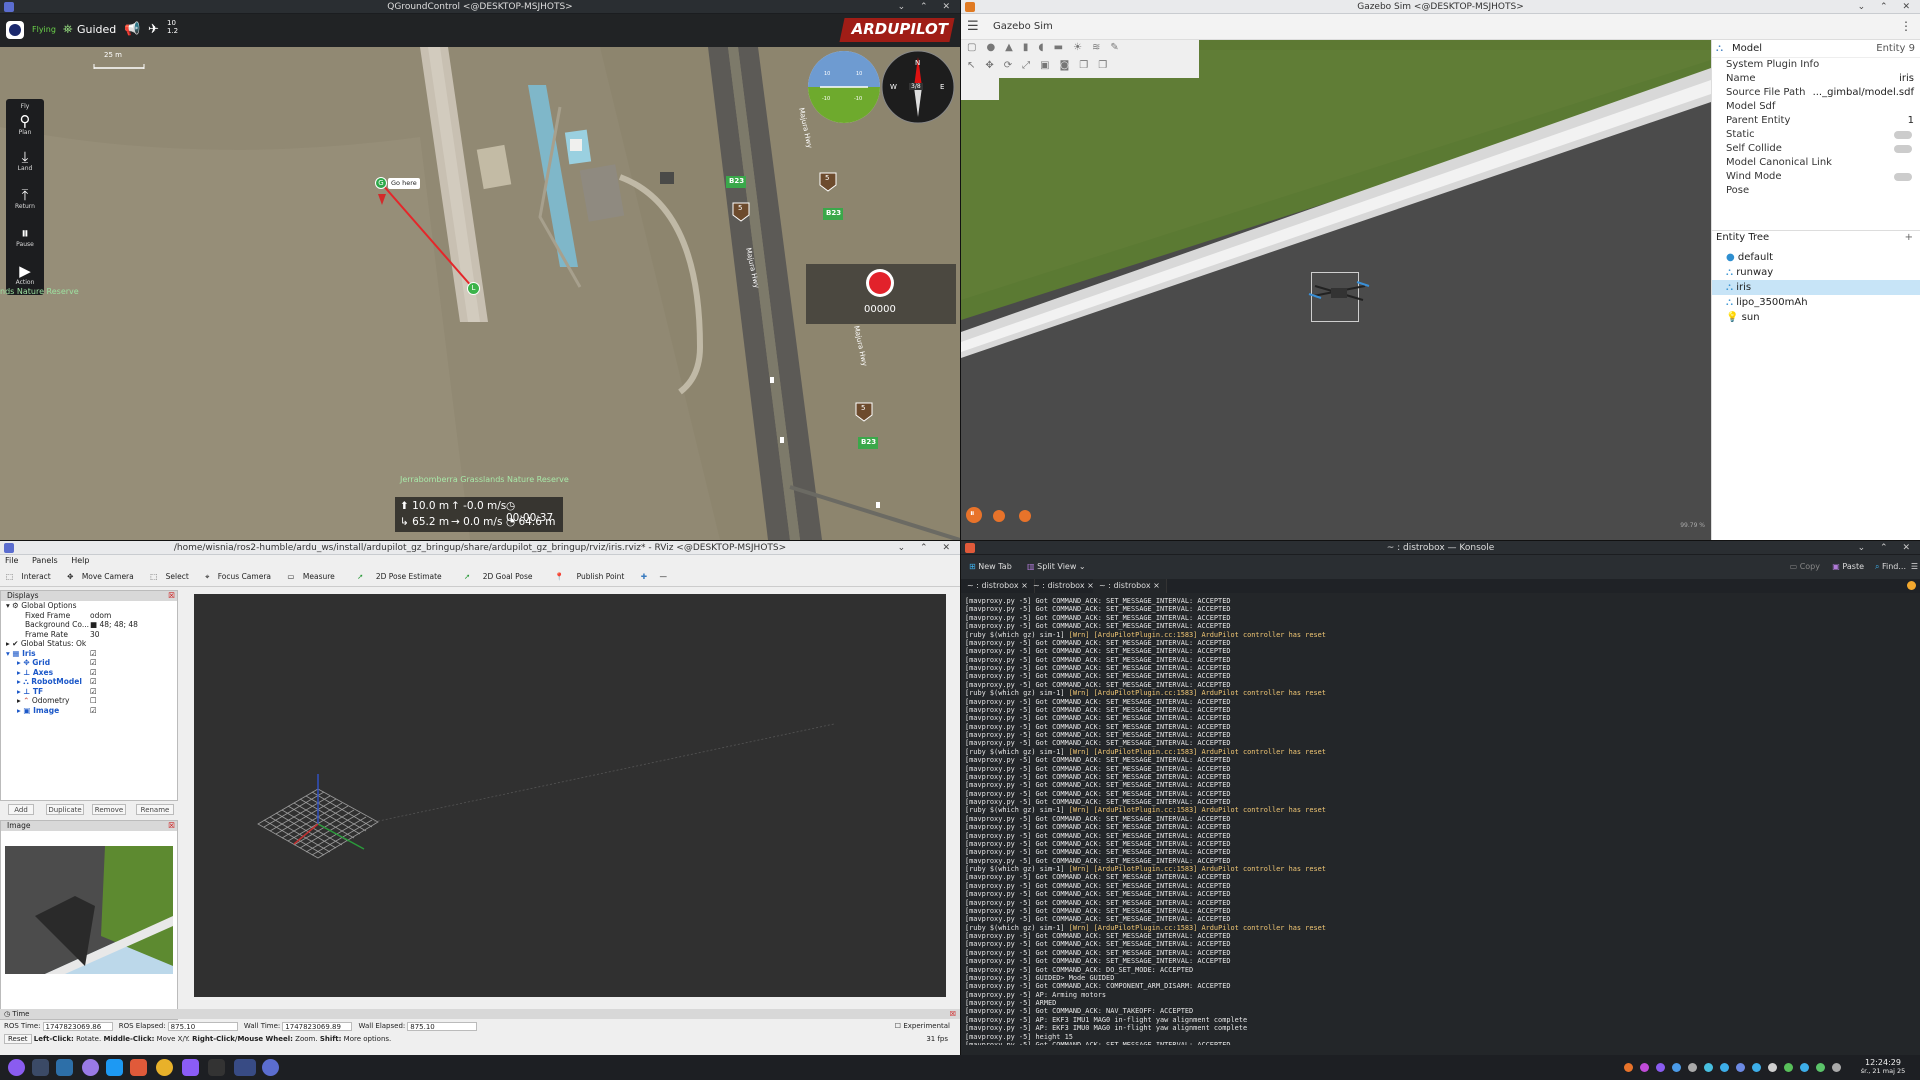 The image size is (1920, 1080). What do you see at coordinates (89, 673) in the screenshot?
I see `display-row: ▸ ⊥ Axes ☑` at bounding box center [89, 673].